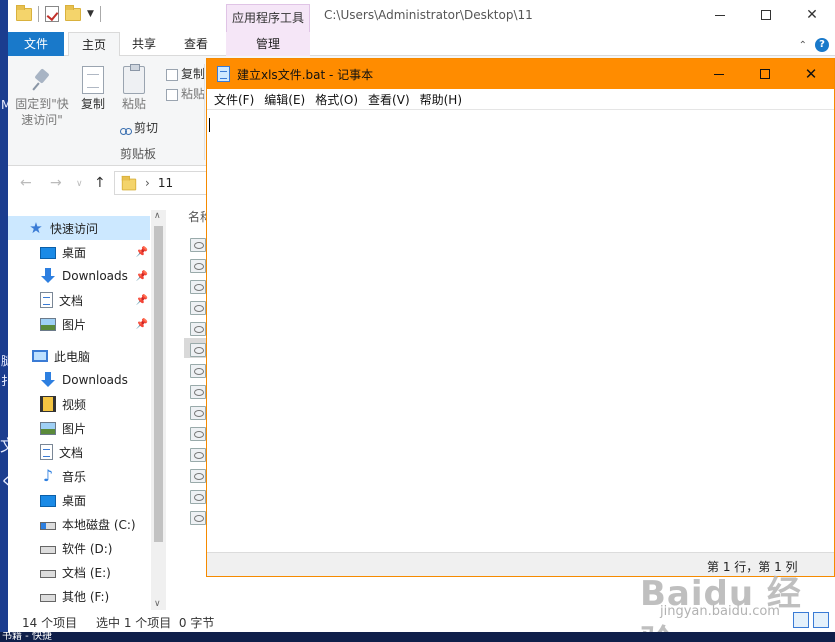  I want to click on collapse-ribbon-icon: ⌃, so click(803, 45).